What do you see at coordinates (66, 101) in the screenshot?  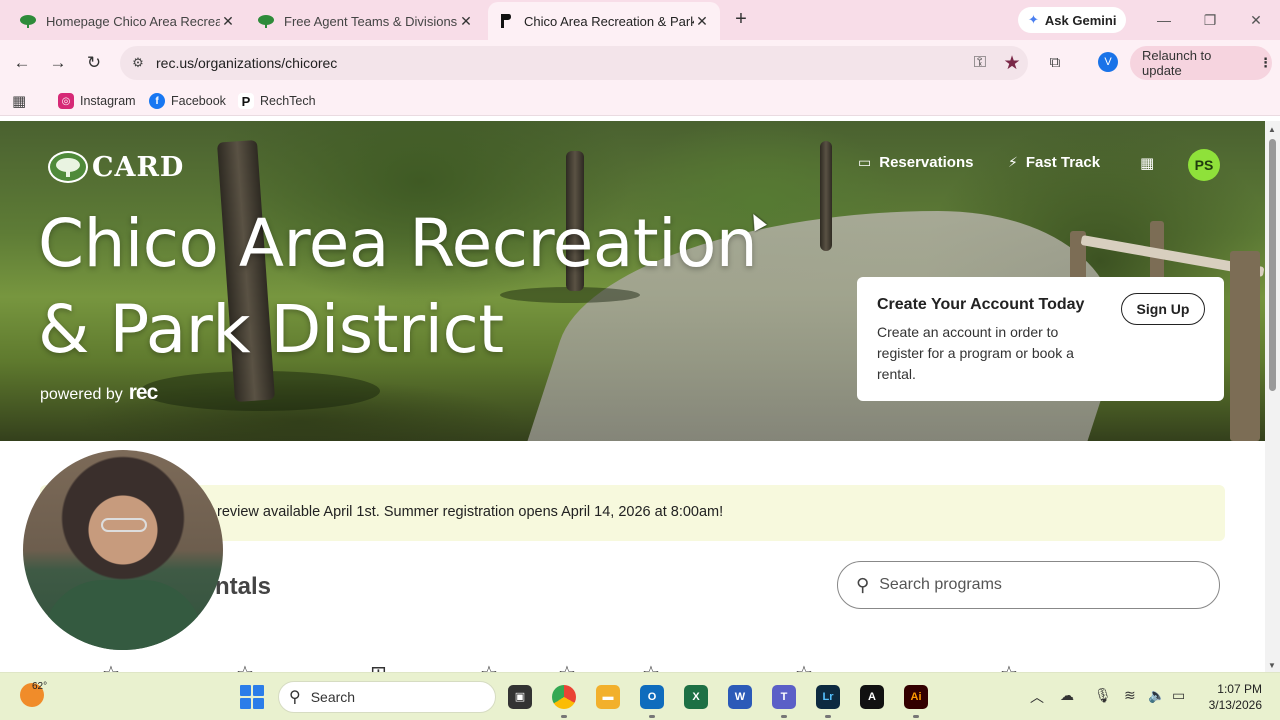 I see `instagram-icon: ◎` at bounding box center [66, 101].